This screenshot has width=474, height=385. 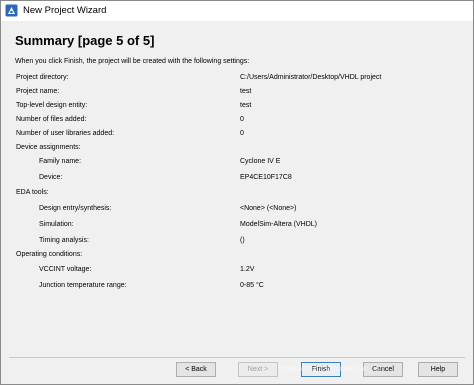 What do you see at coordinates (247, 269) in the screenshot?
I see `row-value: 1.2V` at bounding box center [247, 269].